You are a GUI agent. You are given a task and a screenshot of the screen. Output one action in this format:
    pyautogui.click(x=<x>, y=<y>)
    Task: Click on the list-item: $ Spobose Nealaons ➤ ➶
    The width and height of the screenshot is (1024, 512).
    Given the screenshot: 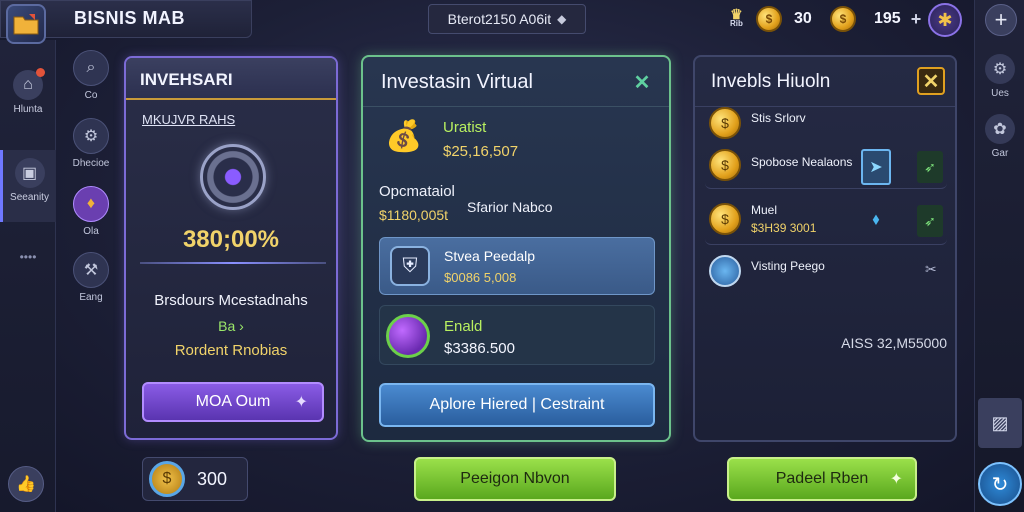 What is the action you would take?
    pyautogui.click(x=826, y=167)
    